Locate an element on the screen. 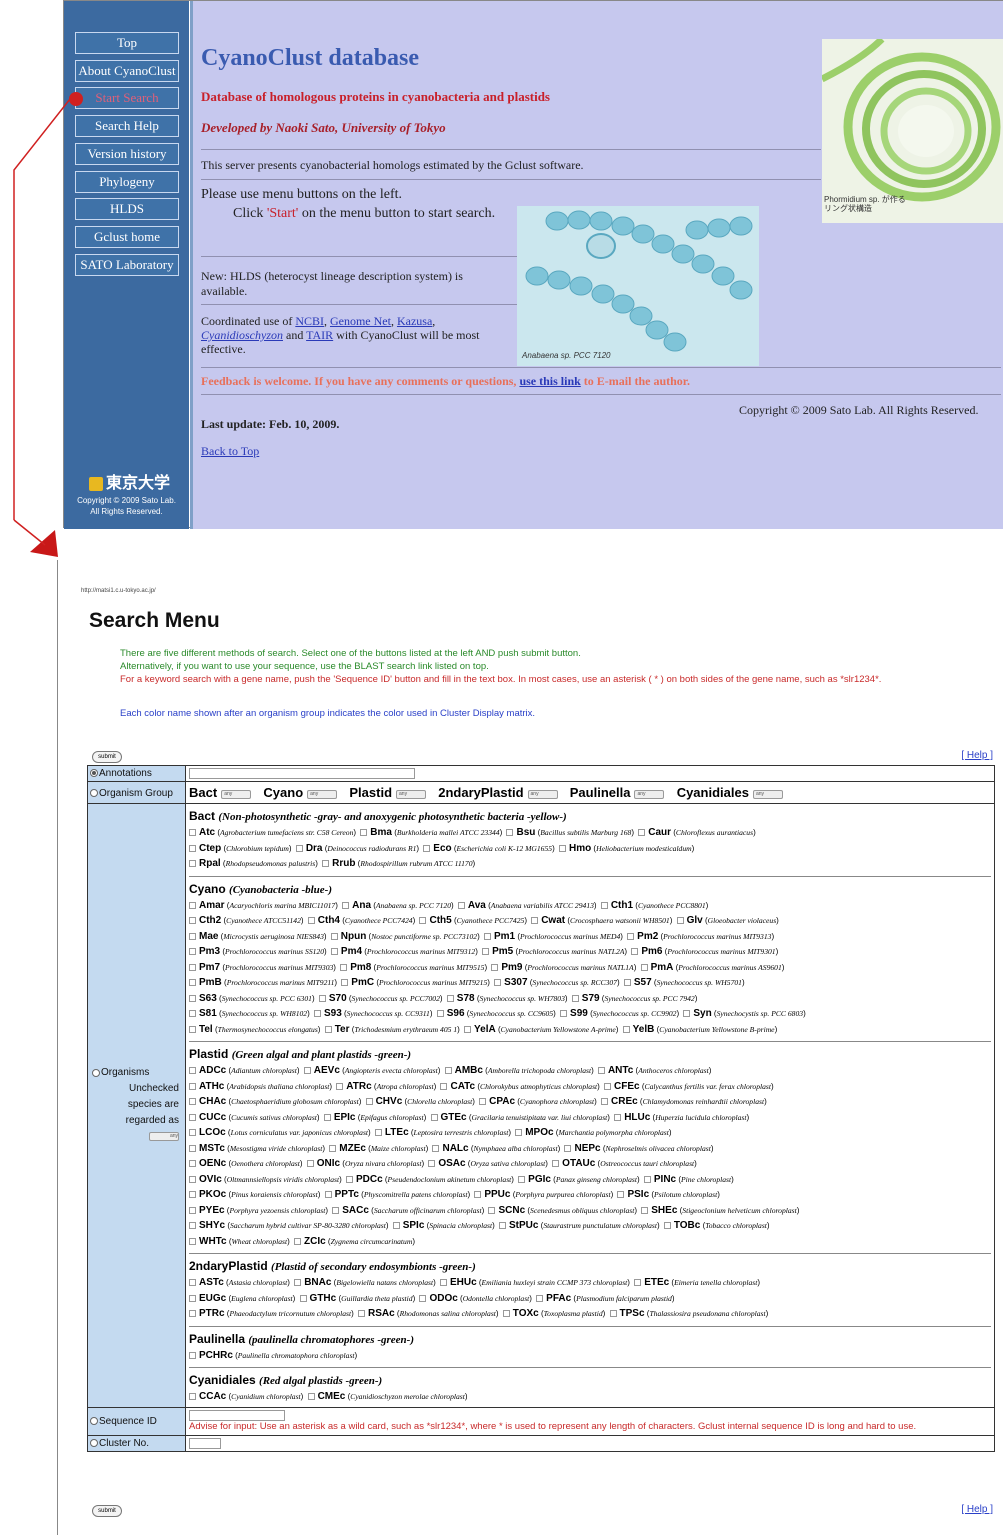 The image size is (1003, 1535). annotations-input is located at coordinates (302, 773).